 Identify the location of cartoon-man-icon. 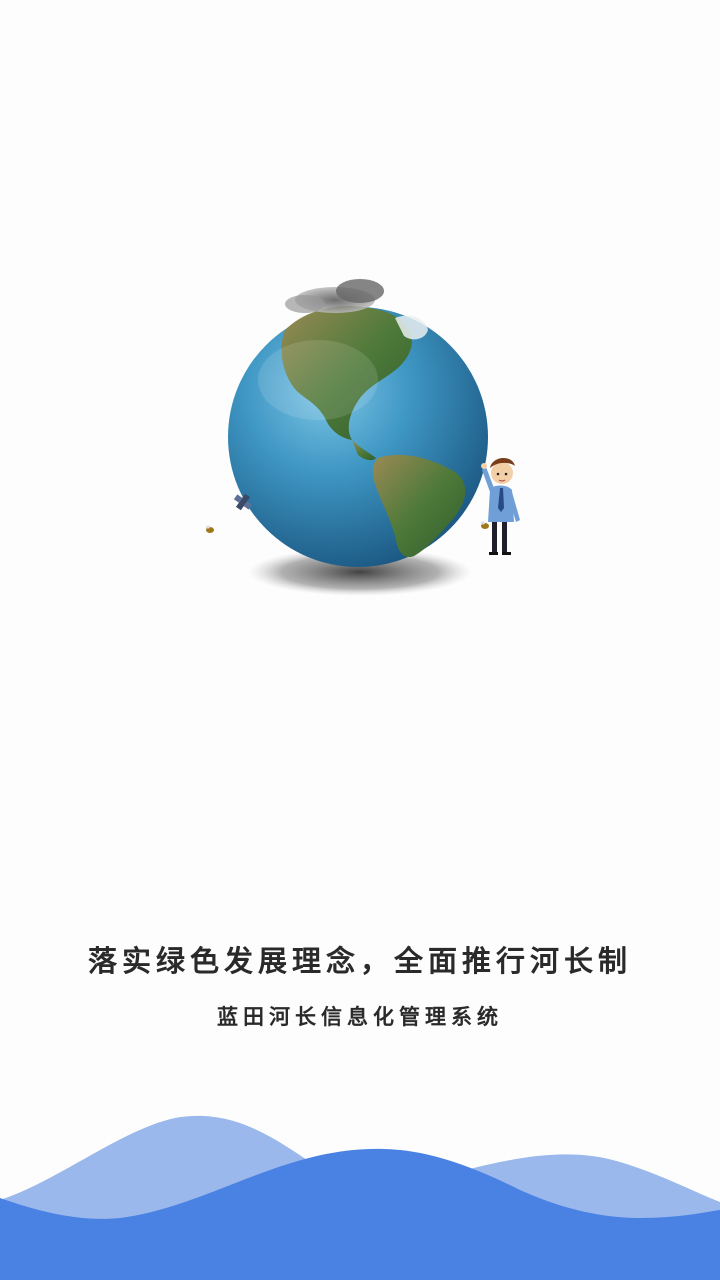
(500, 506).